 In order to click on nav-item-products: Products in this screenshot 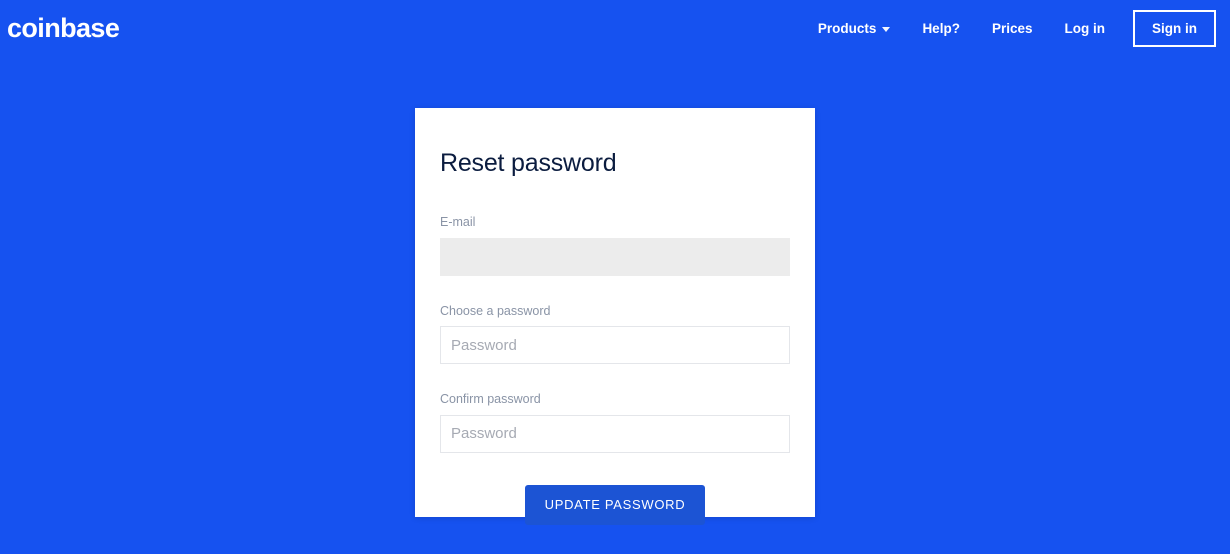, I will do `click(854, 29)`.